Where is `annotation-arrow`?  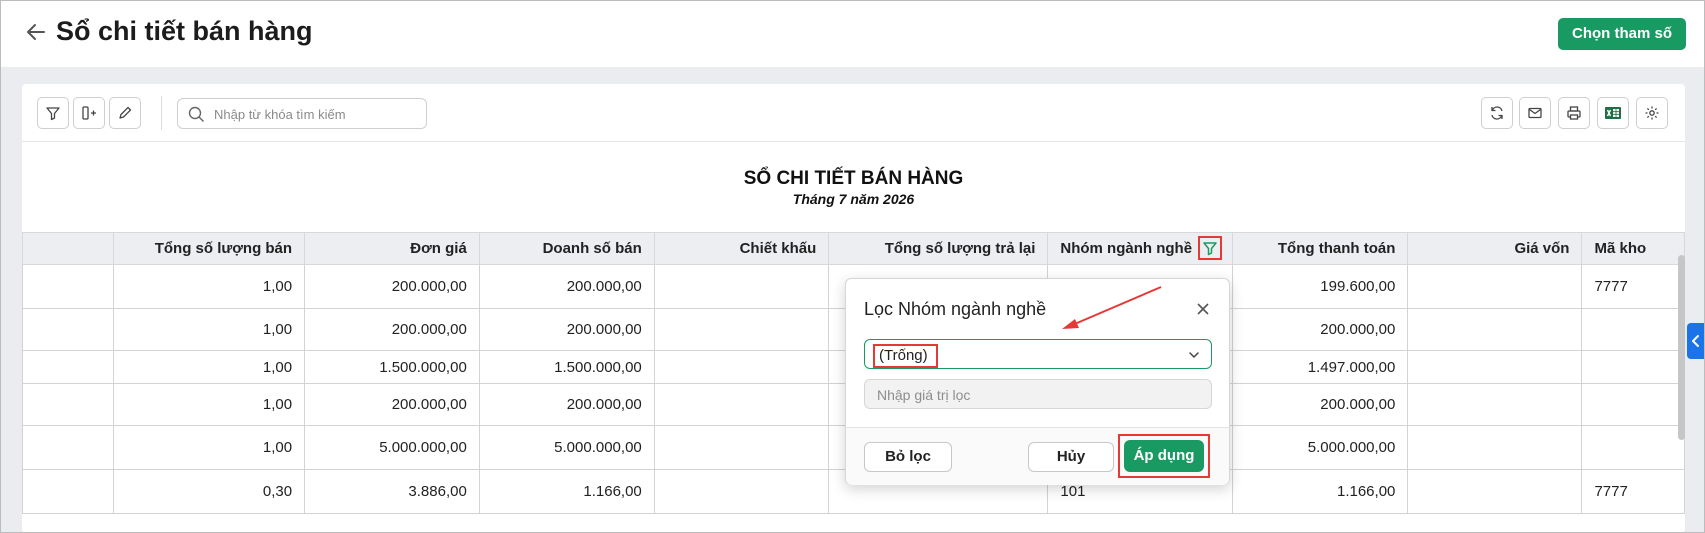
annotation-arrow is located at coordinates (1112, 307).